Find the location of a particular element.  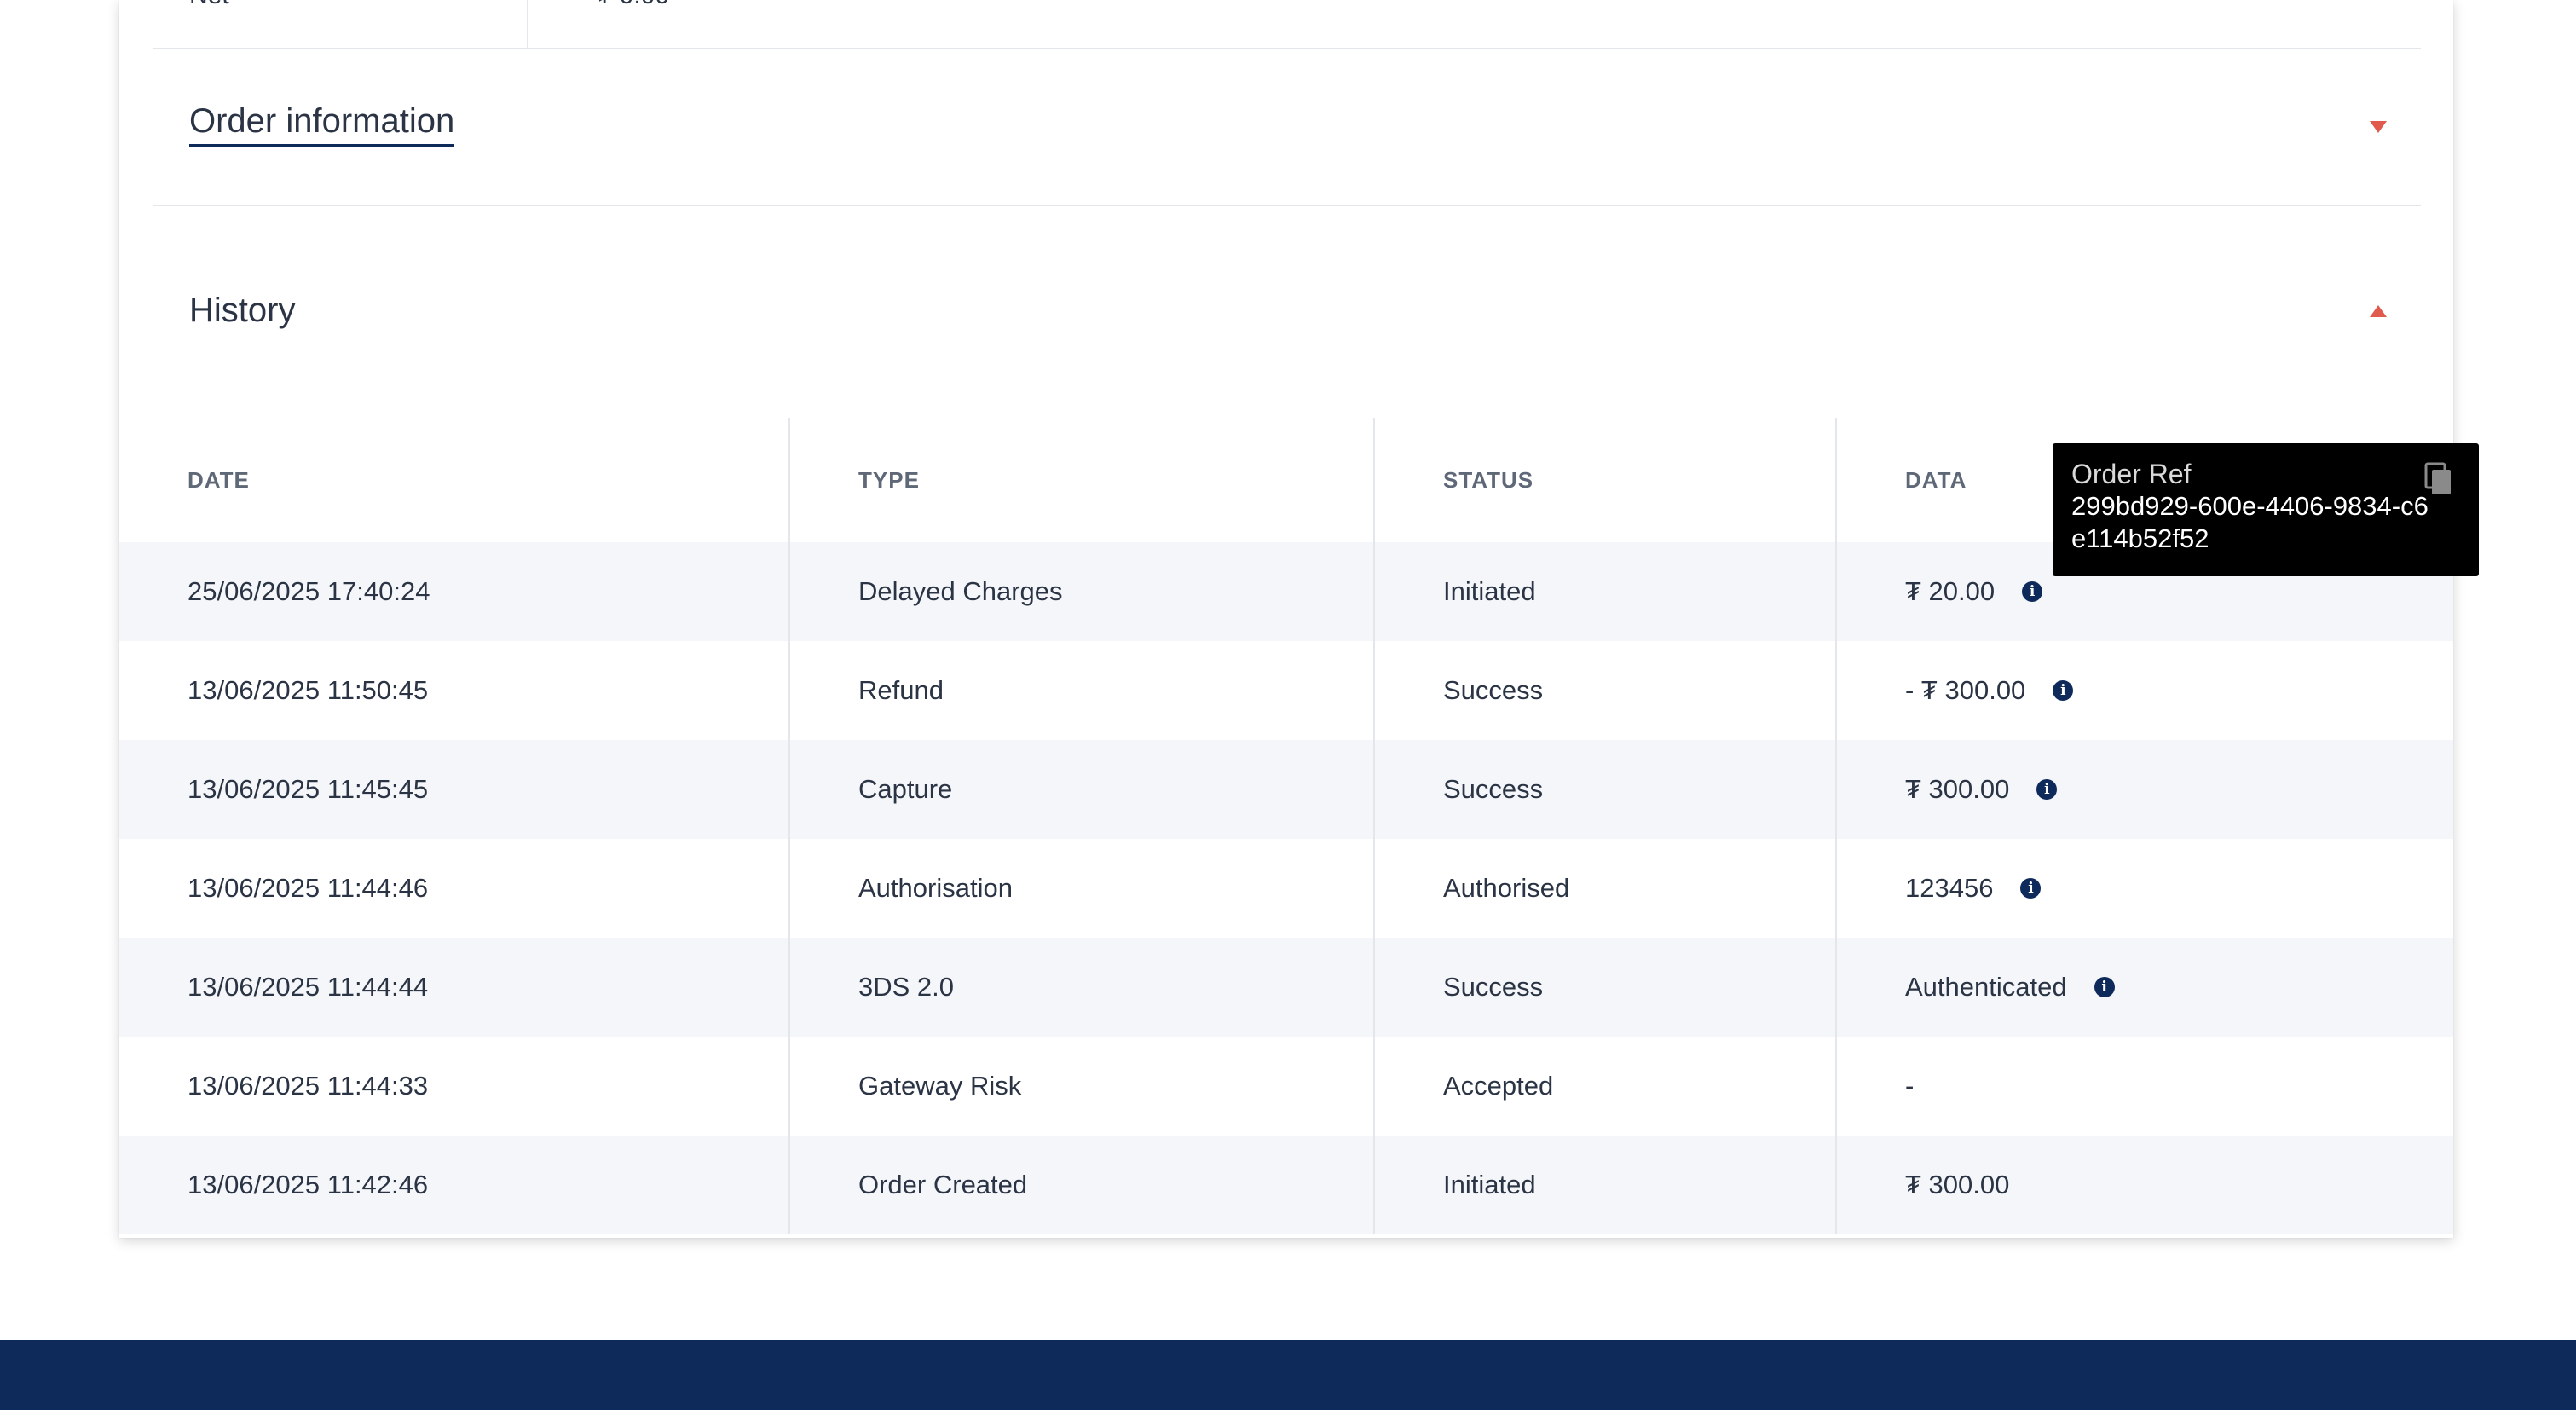

net-divider is located at coordinates (527, 24).